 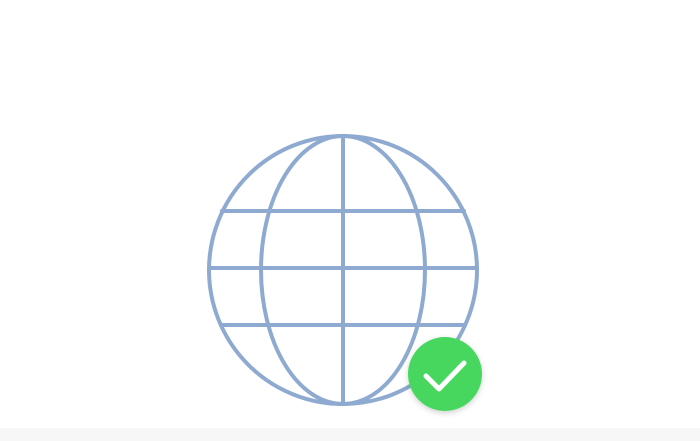 I want to click on bottom-divider-band, so click(x=350, y=434).